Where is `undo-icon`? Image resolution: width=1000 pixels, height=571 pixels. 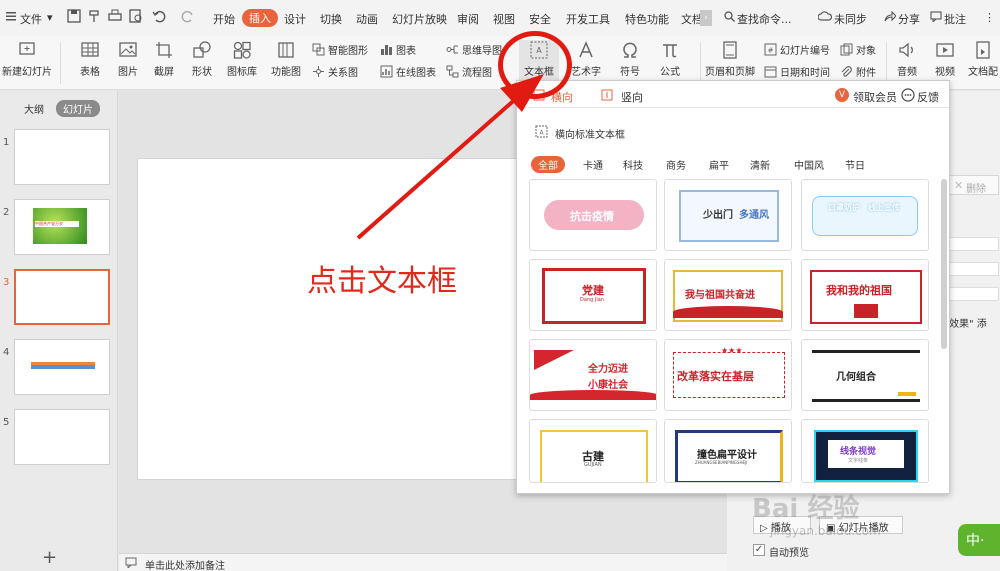
undo-icon is located at coordinates (159, 17).